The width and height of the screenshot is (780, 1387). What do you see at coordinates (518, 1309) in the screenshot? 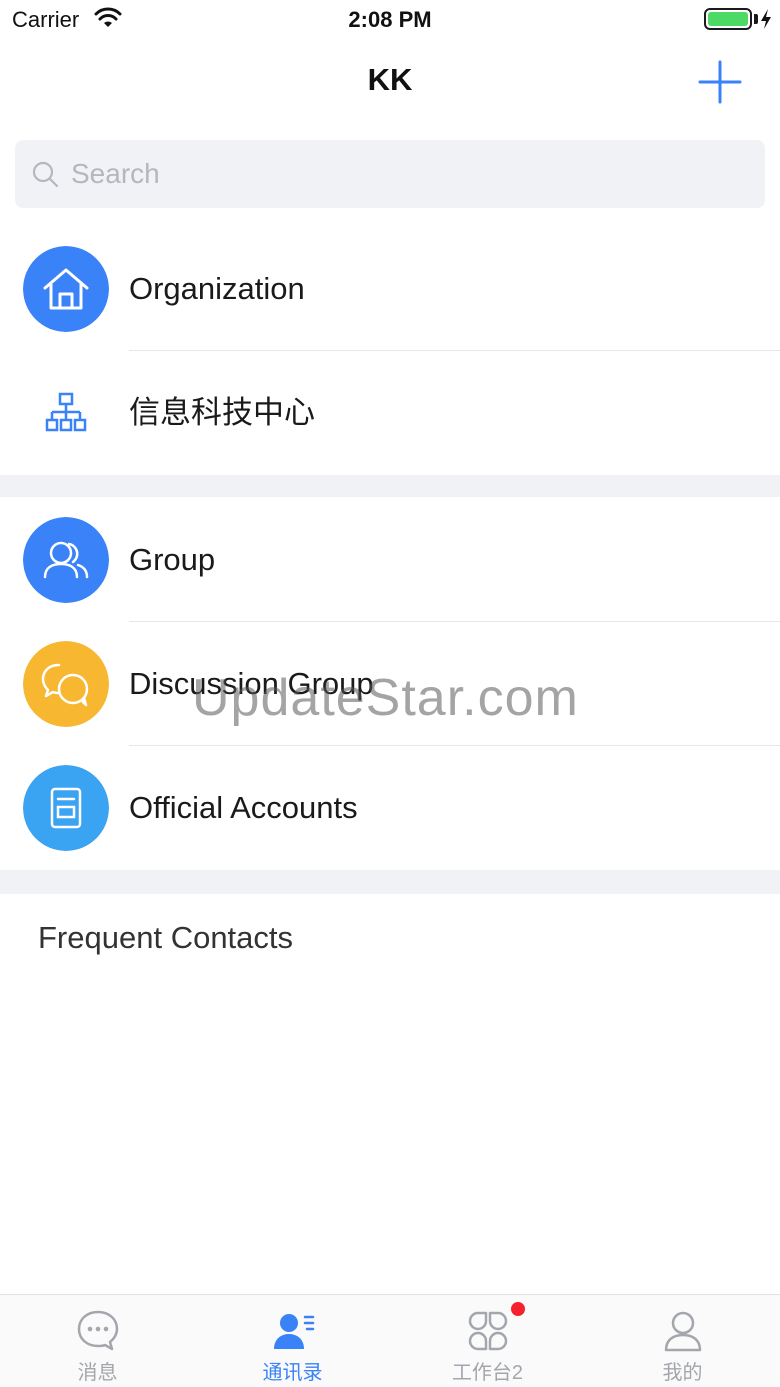
I see `notification-badge` at bounding box center [518, 1309].